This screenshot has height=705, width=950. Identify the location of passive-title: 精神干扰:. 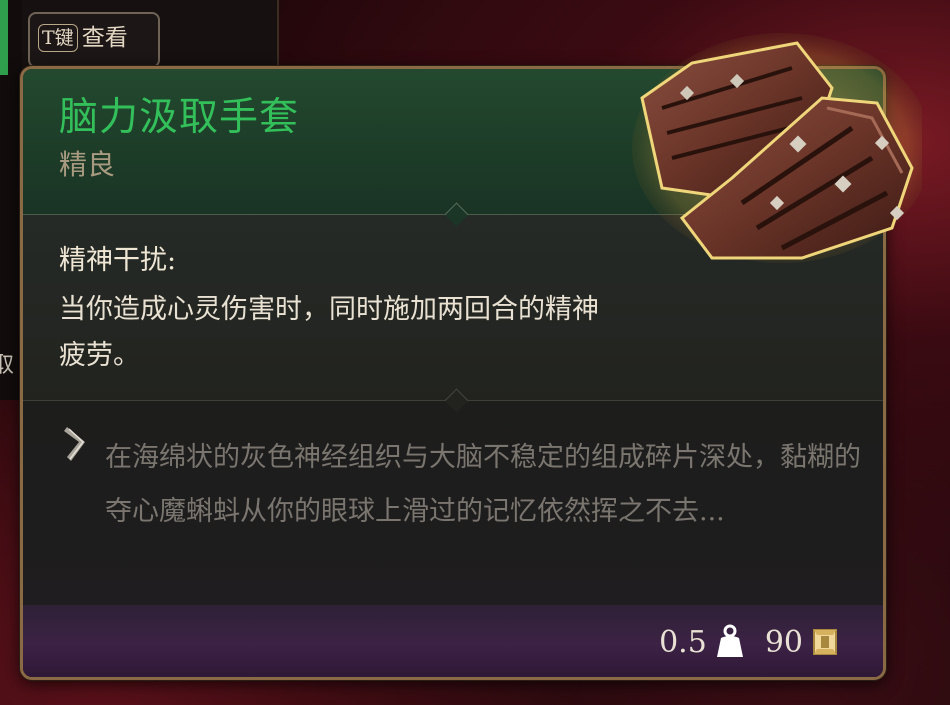
(118, 260).